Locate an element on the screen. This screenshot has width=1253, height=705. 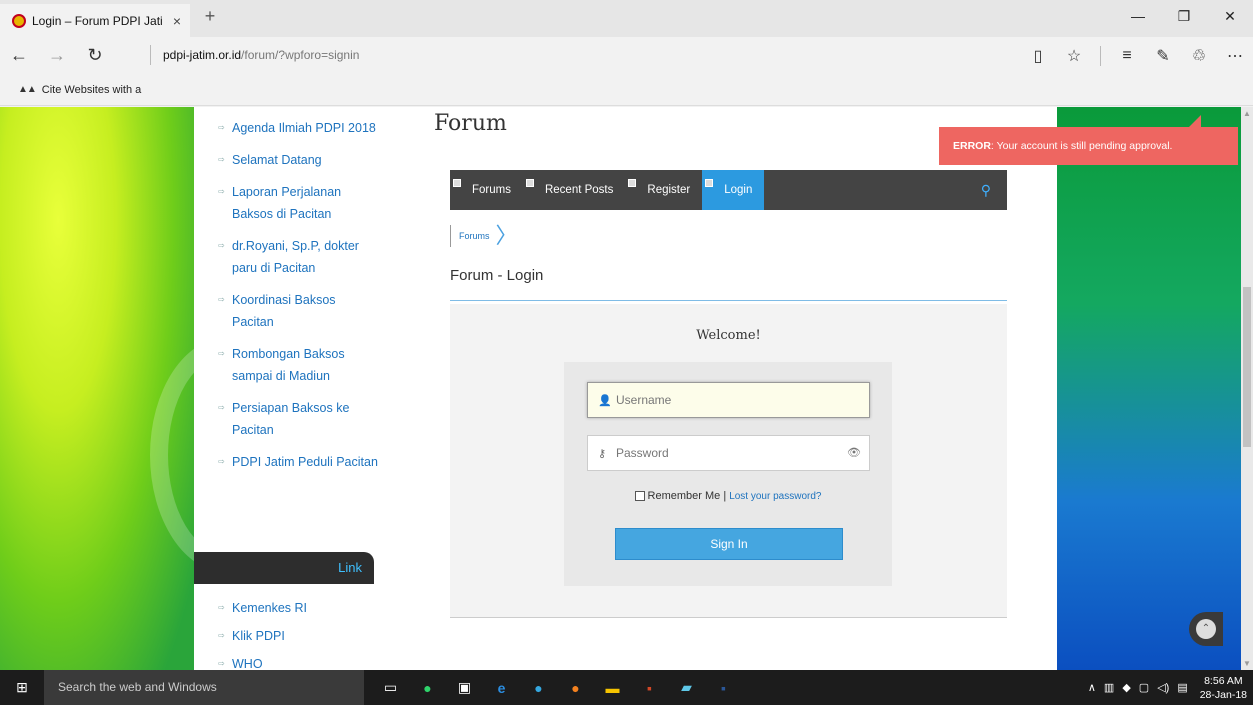
browser-tab: Login – Forum PDPI Jati × is located at coordinates (95, 20).